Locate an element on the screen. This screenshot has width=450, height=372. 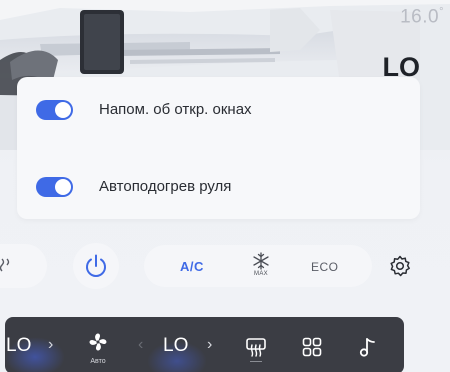
driver-temp: LO is located at coordinates (18, 346).